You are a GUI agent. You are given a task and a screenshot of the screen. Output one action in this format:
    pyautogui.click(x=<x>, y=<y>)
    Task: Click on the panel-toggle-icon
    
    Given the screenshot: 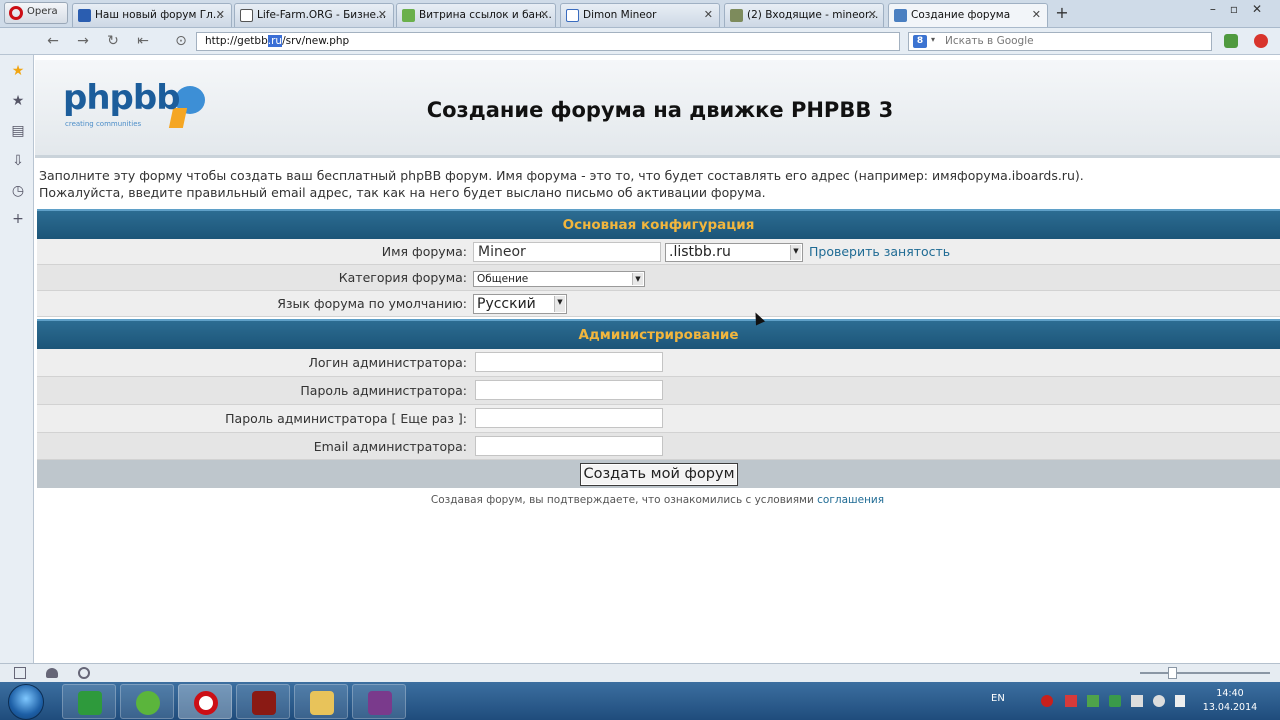 What is the action you would take?
    pyautogui.click(x=20, y=673)
    